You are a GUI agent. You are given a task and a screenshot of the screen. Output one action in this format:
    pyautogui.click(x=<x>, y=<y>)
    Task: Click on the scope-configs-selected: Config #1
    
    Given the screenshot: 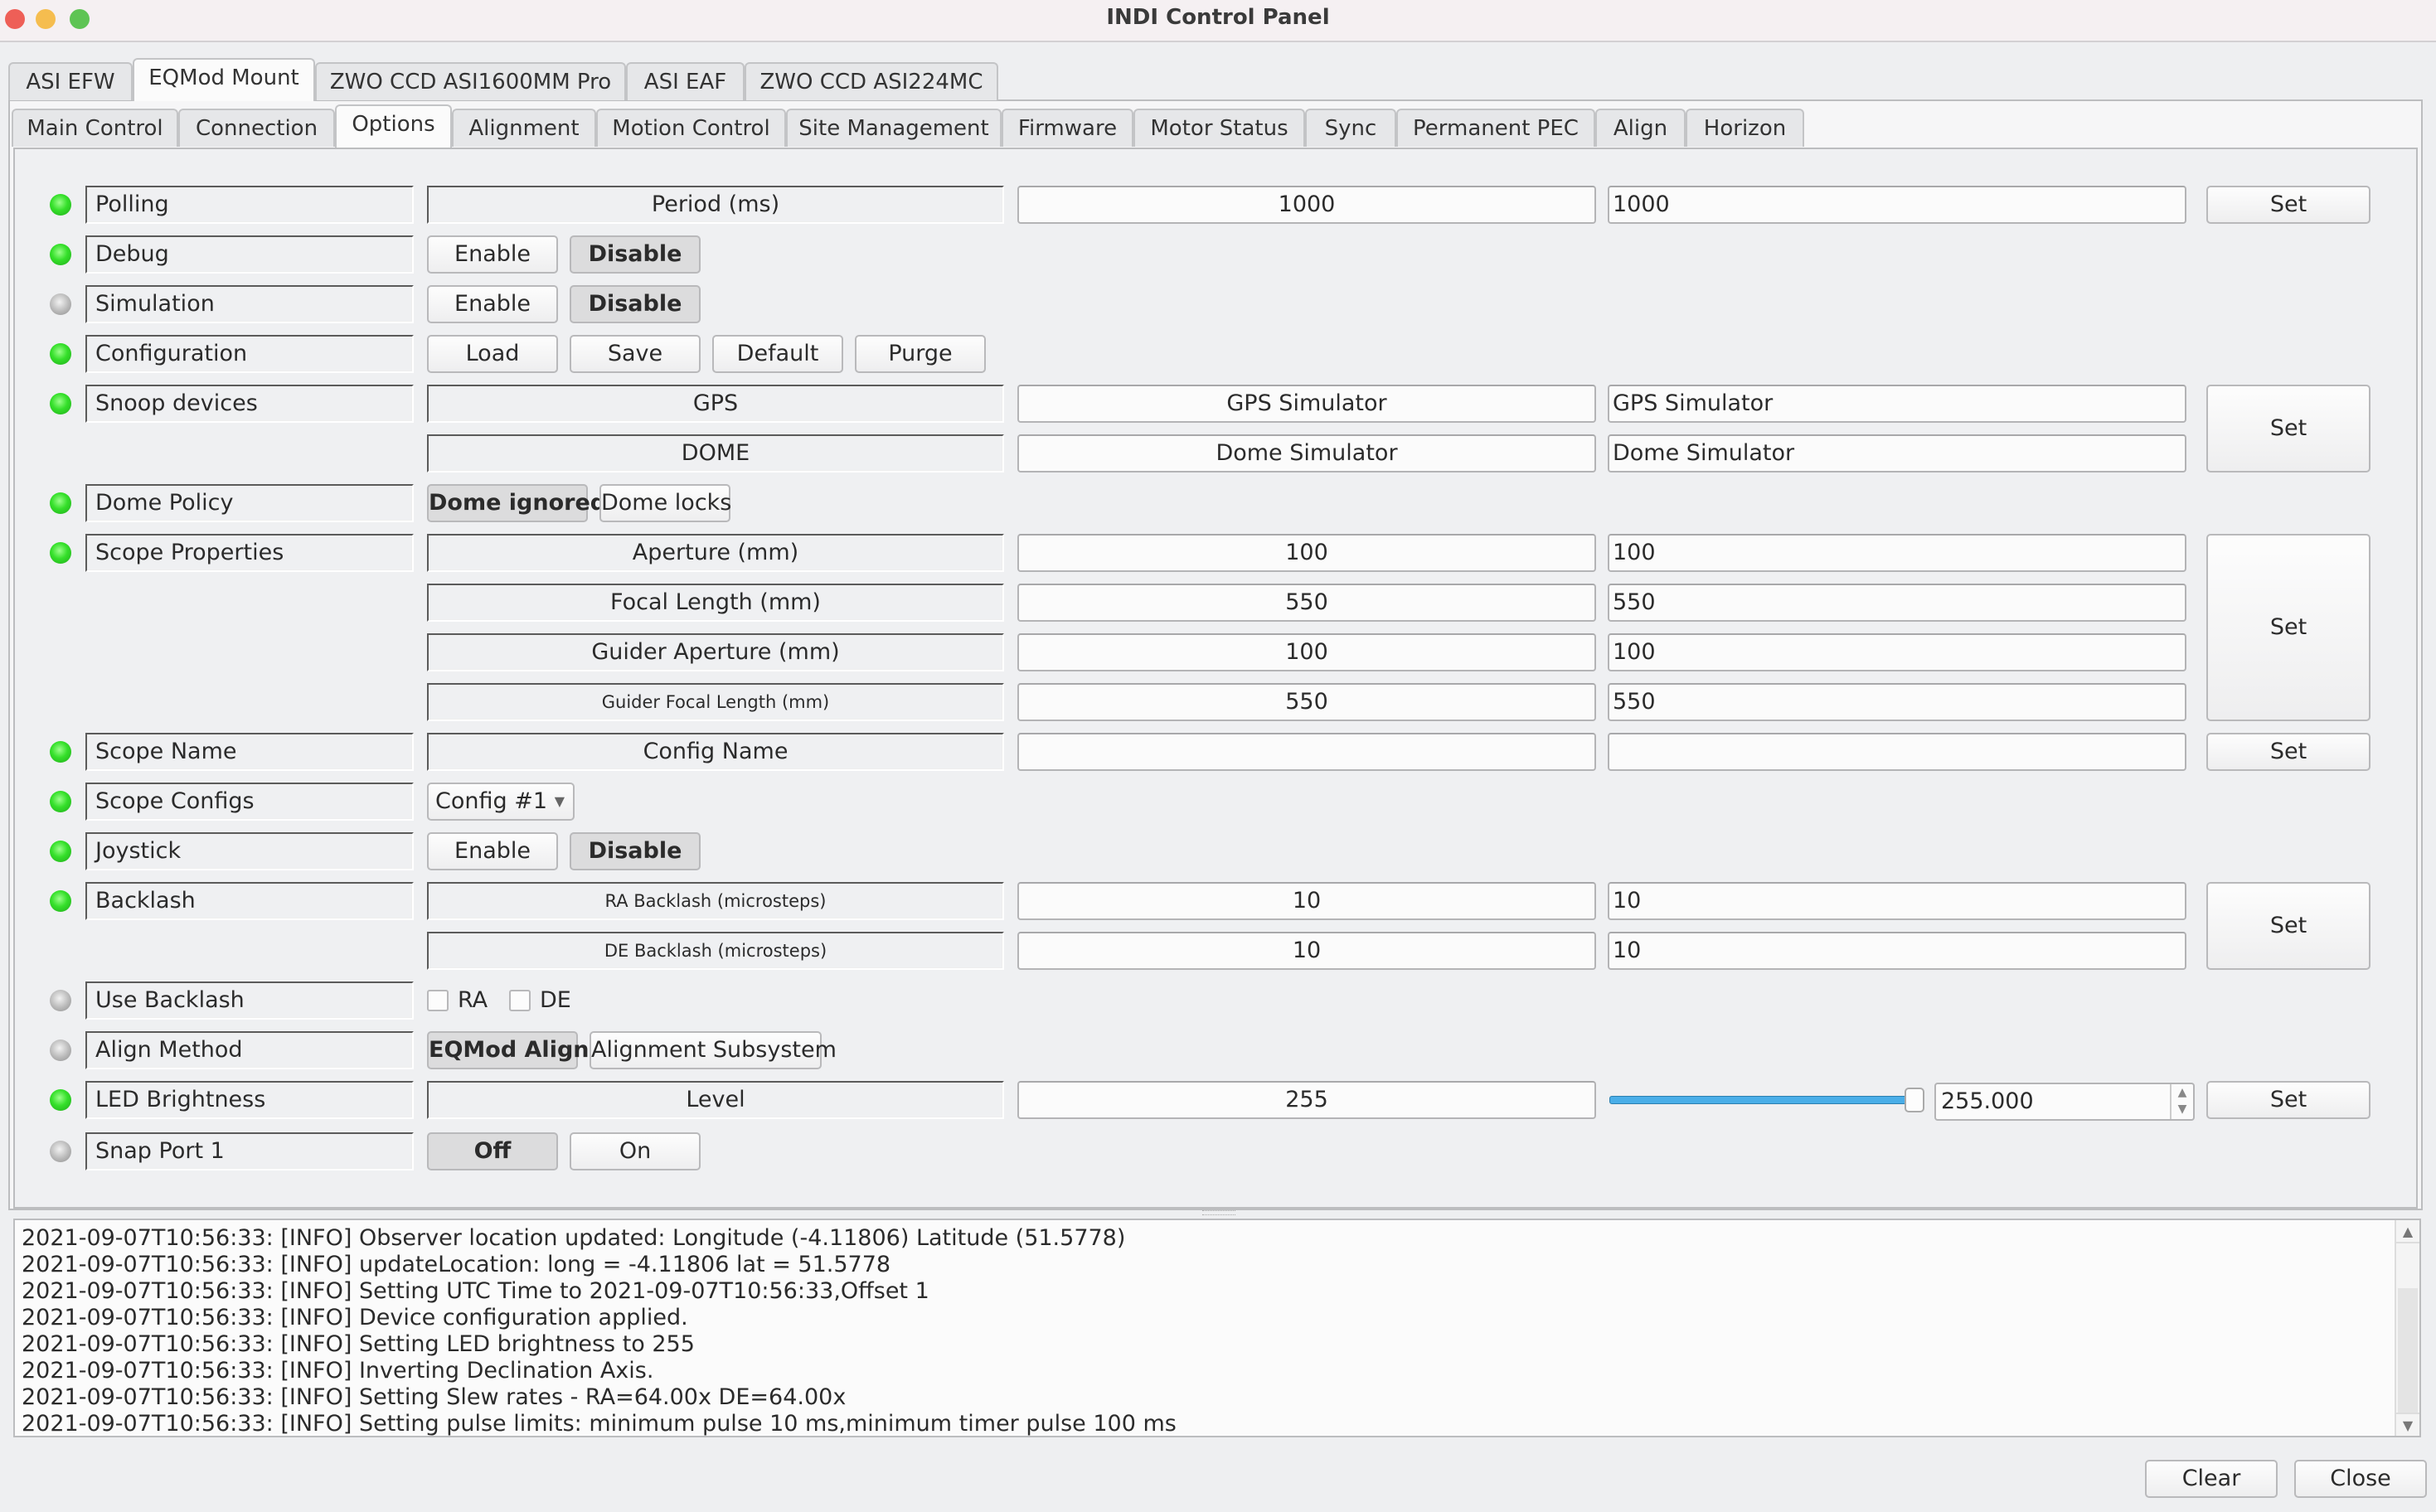 What is the action you would take?
    pyautogui.click(x=492, y=801)
    